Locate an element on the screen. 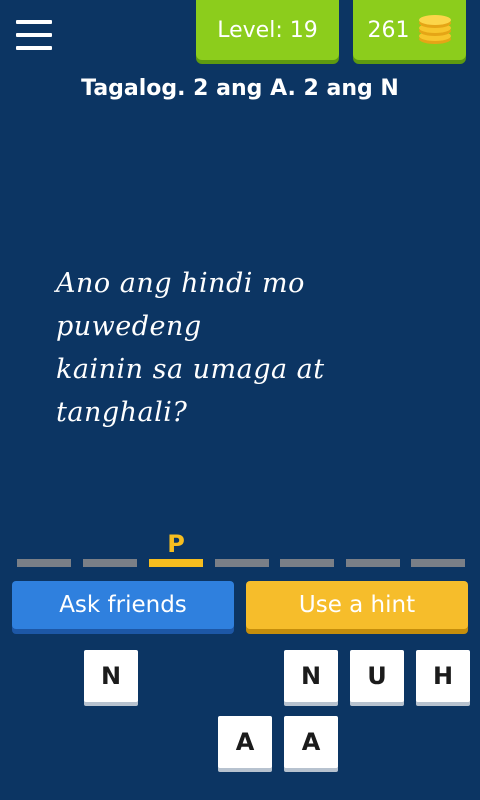 This screenshot has height=800, width=480. answer-slot-letter: P is located at coordinates (176, 544).